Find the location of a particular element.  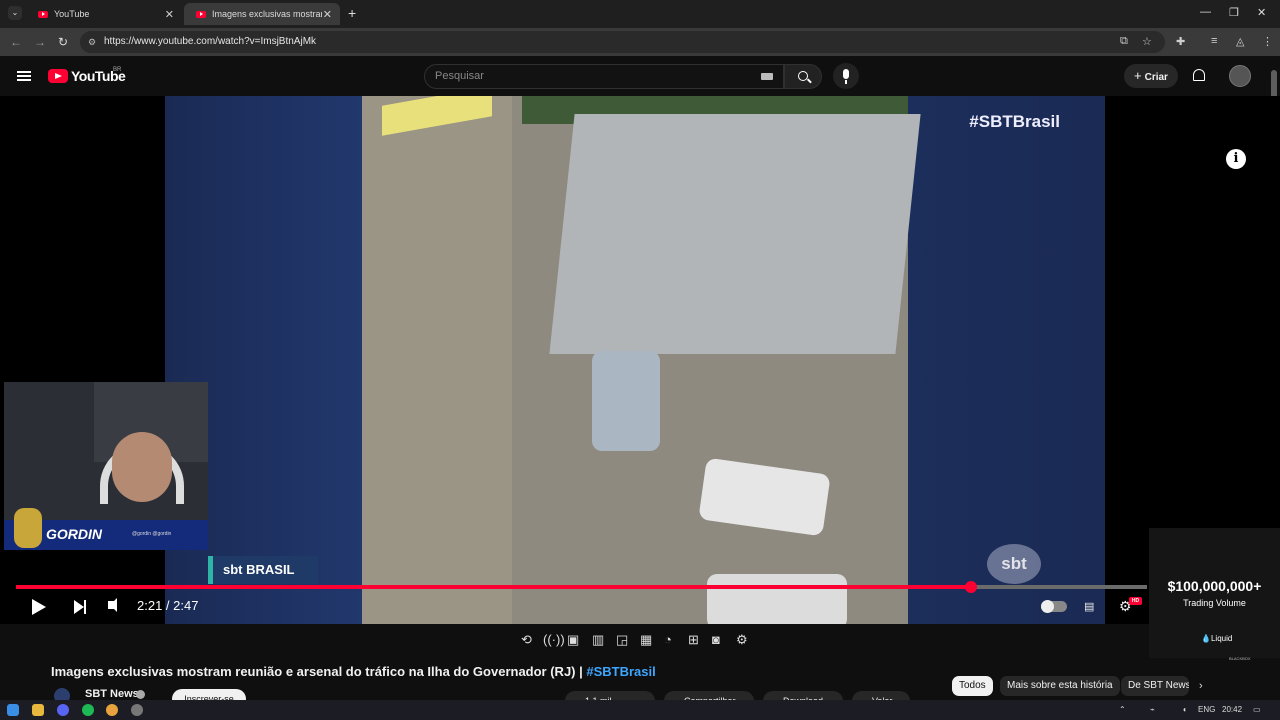

add-icon: ⊞ is located at coordinates (693, 640).